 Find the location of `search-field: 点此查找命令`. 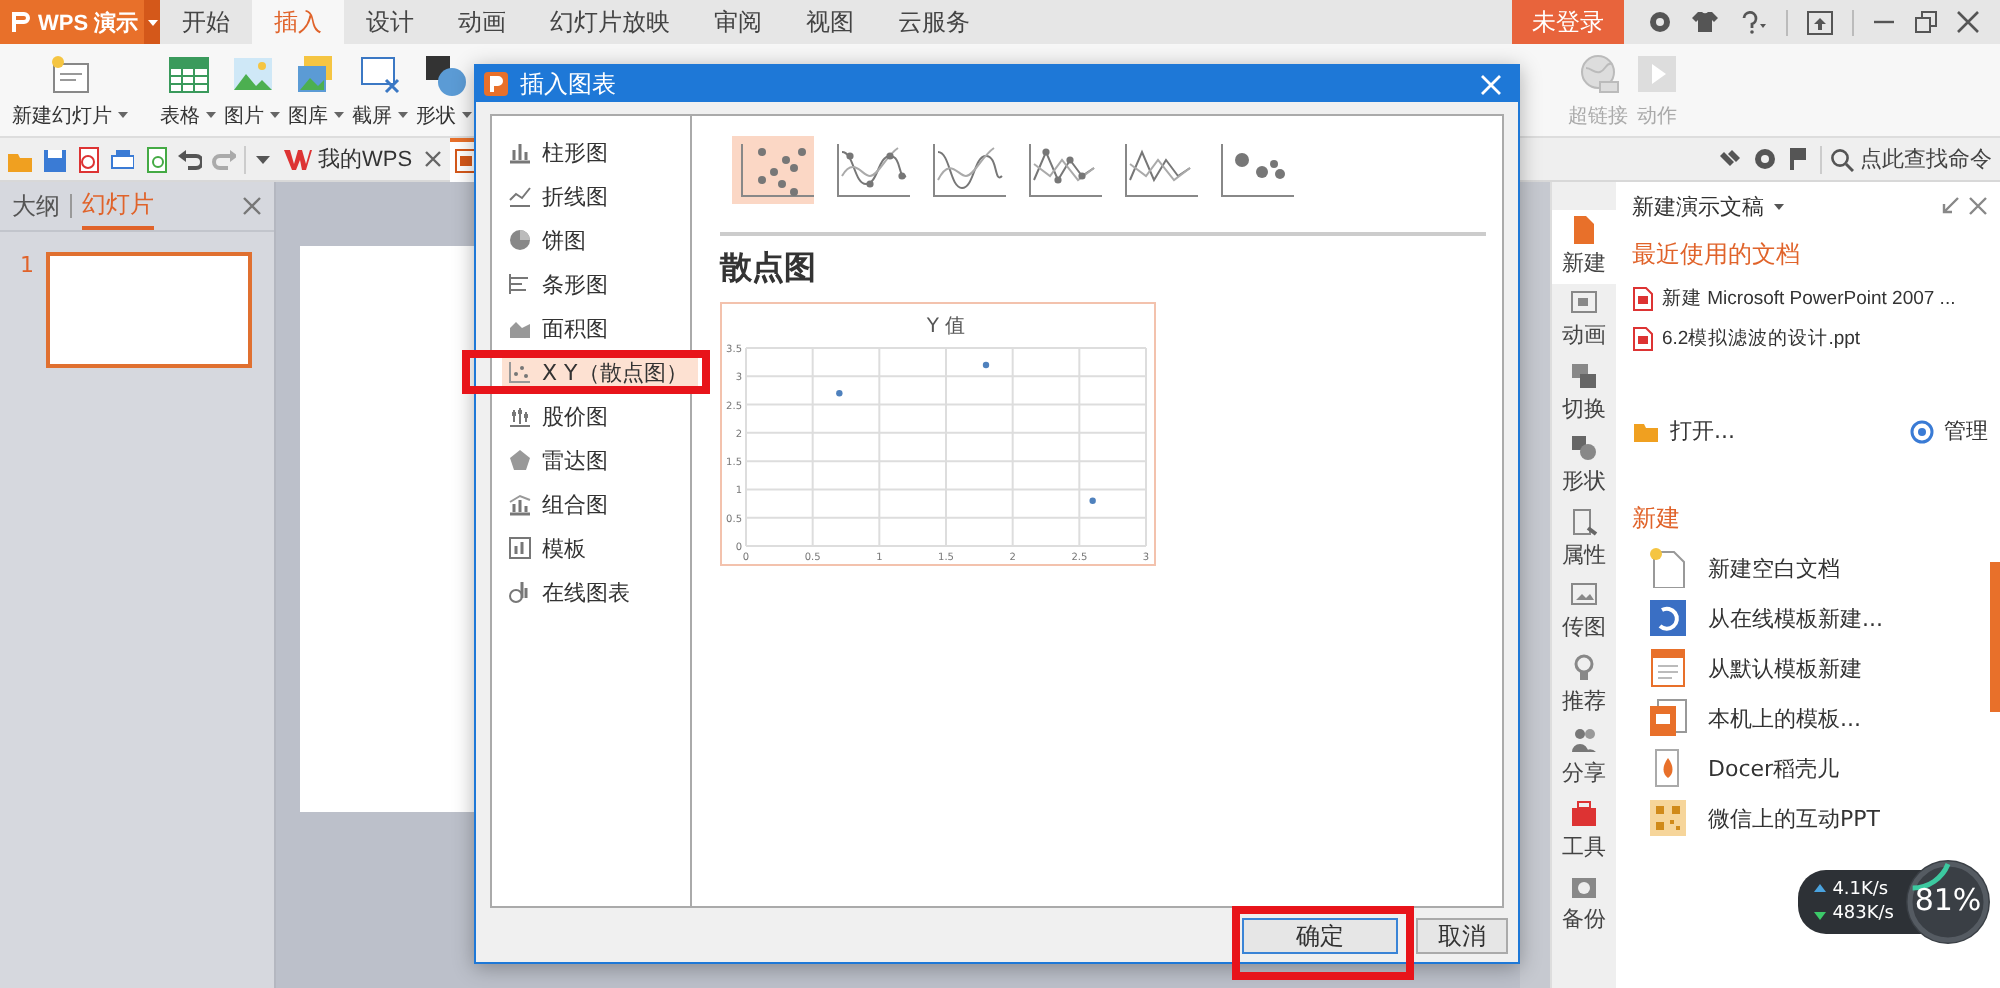

search-field: 点此查找命令 is located at coordinates (1928, 159).